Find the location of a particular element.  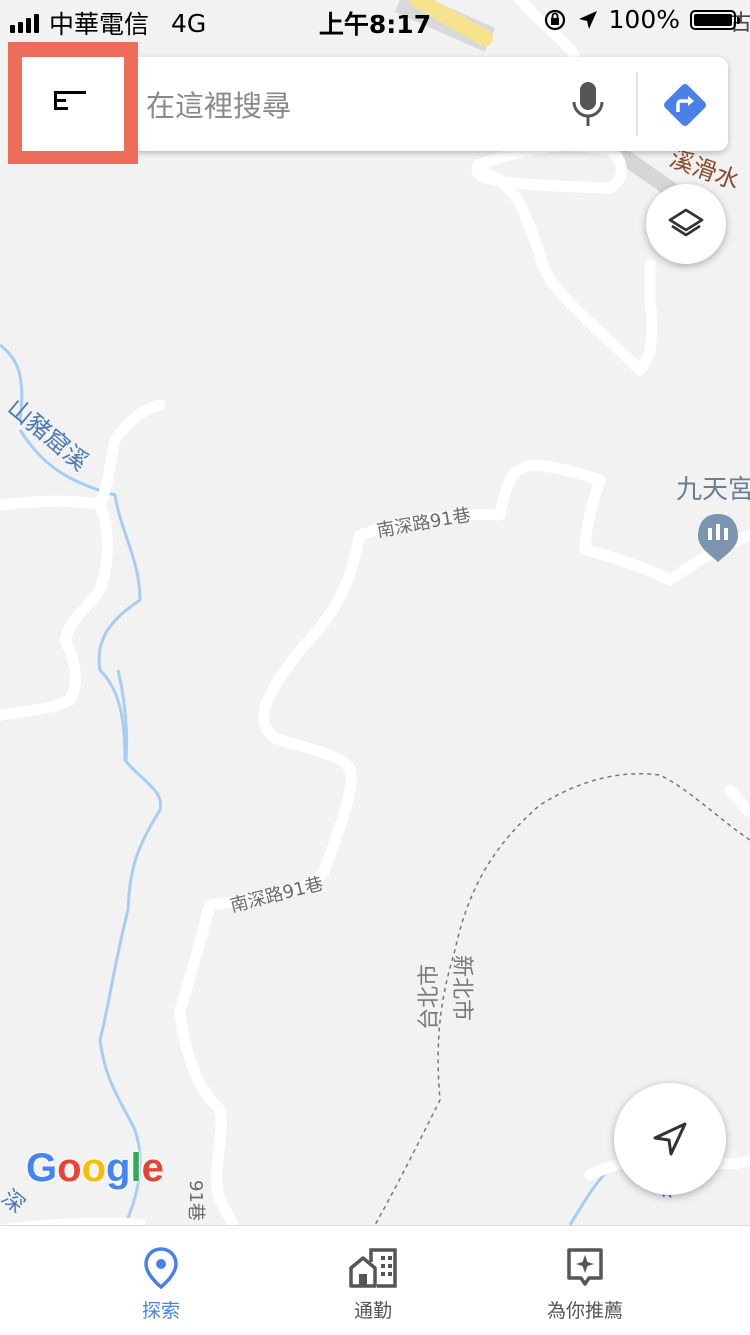

tab-for-you-label: 為你推薦 is located at coordinates (584, 1311).